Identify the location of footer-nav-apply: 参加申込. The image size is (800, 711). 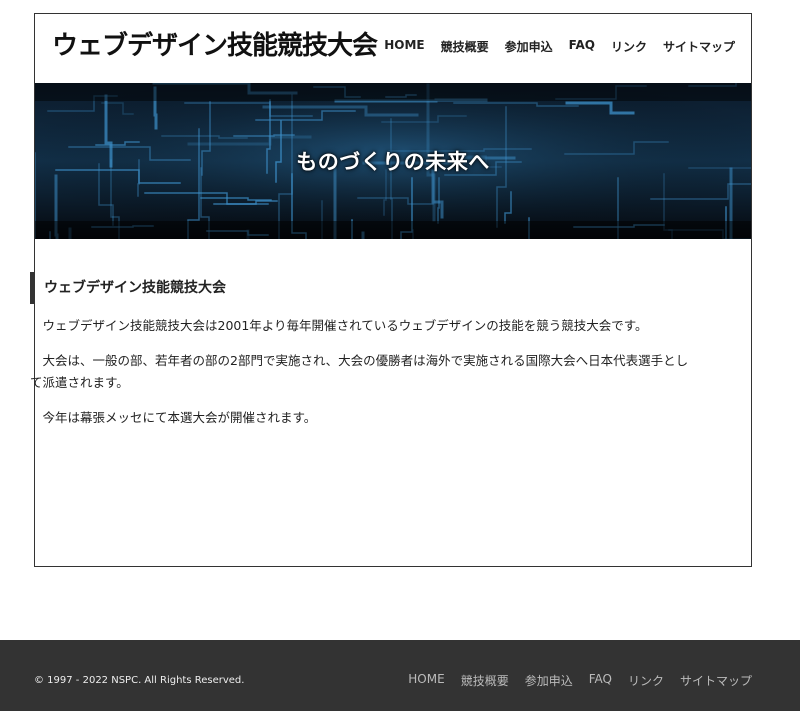
(549, 680).